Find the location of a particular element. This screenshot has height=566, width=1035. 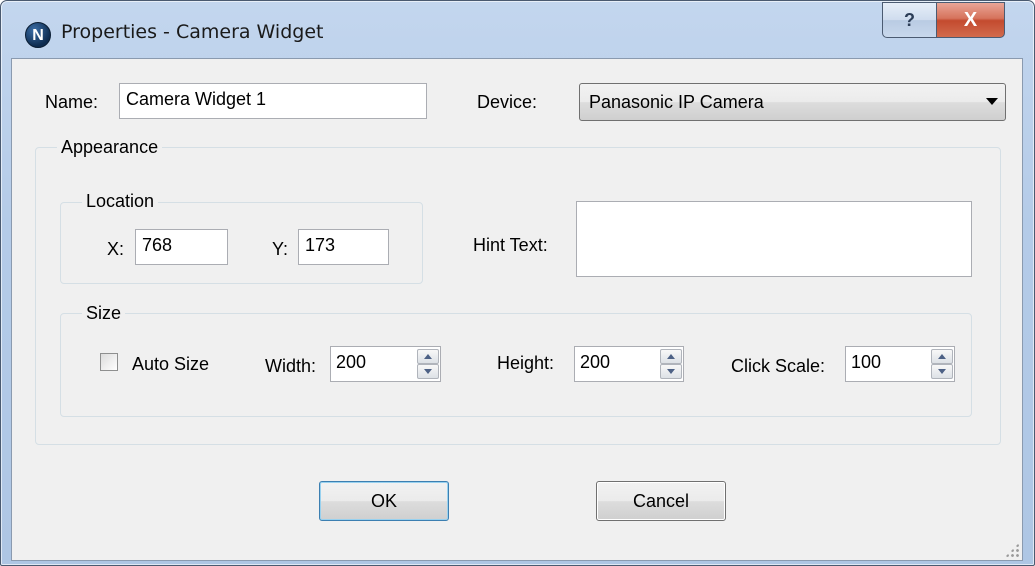

height-decrement-button is located at coordinates (671, 371).